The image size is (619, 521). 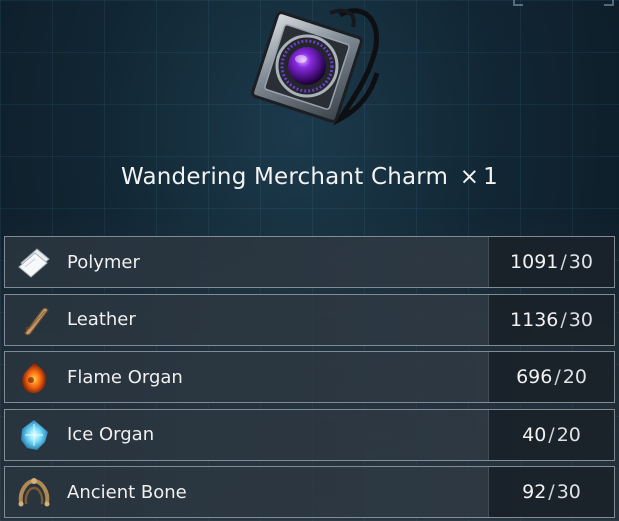 I want to click on item-name: Wandering Merchant Charm, so click(x=284, y=177).